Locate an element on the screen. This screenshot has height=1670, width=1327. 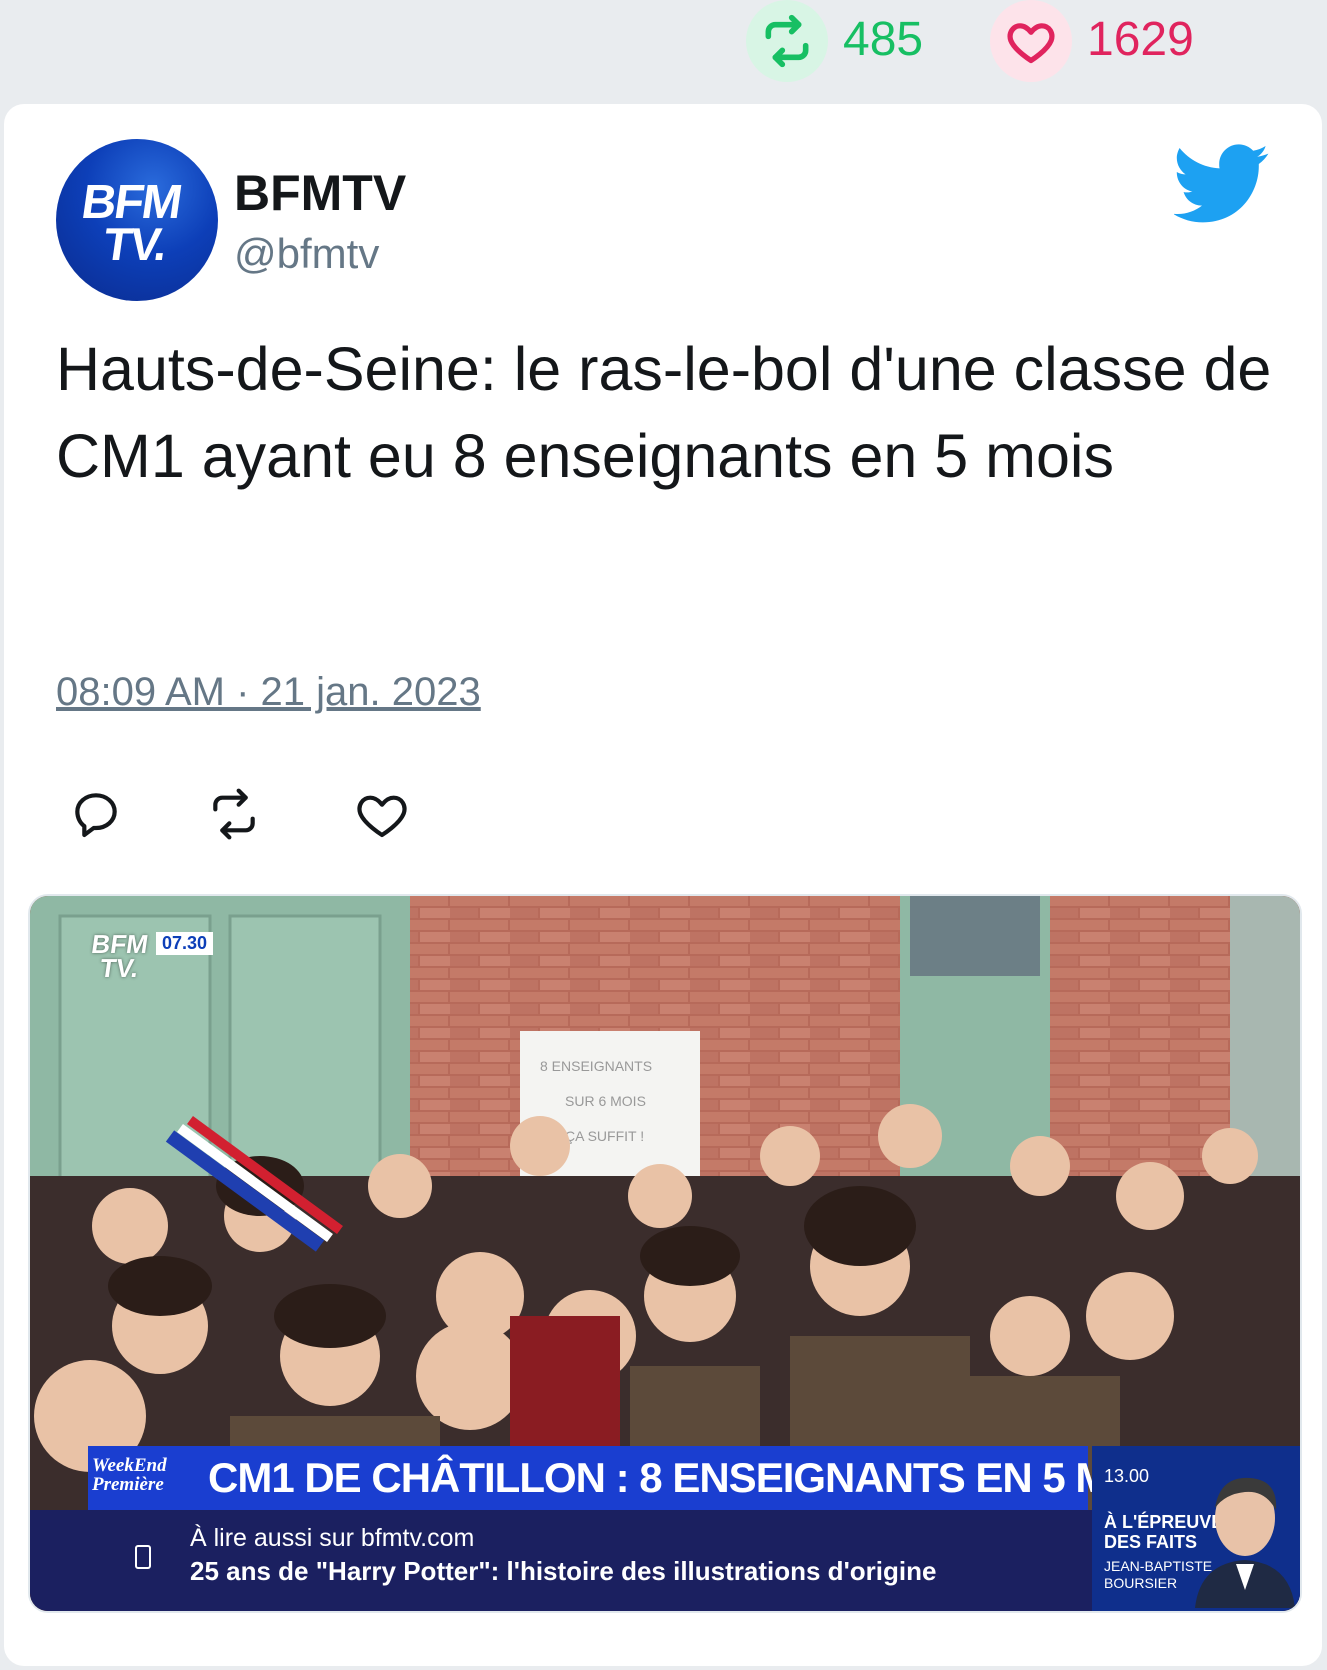
avatar: BFM TV. is located at coordinates (137, 220).